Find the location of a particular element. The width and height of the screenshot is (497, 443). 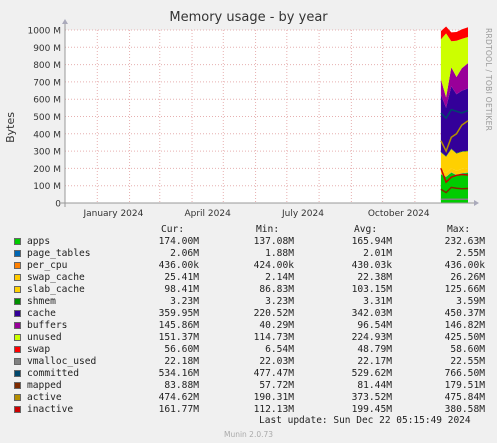

legend-header-max: Max: is located at coordinates (459, 229).